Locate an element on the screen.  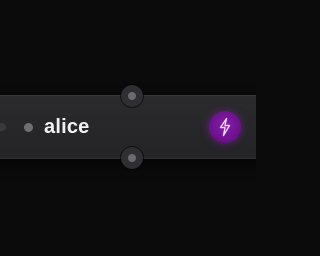
bottom-connection-port is located at coordinates (132, 158).